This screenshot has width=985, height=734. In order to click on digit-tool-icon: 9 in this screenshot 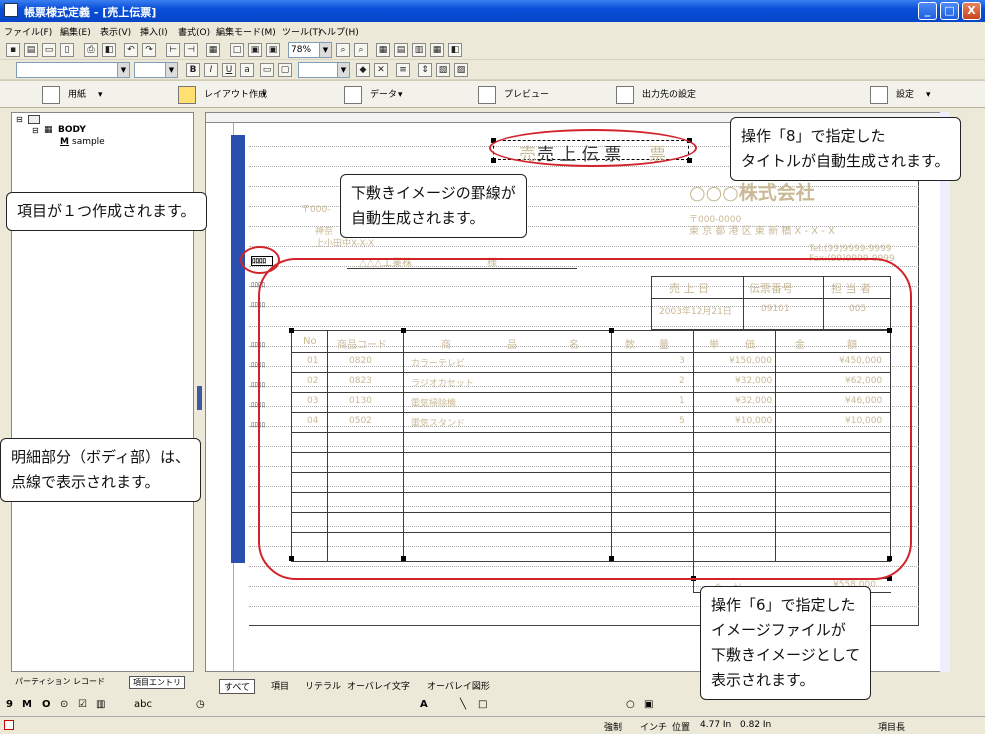, I will do `click(9, 704)`.